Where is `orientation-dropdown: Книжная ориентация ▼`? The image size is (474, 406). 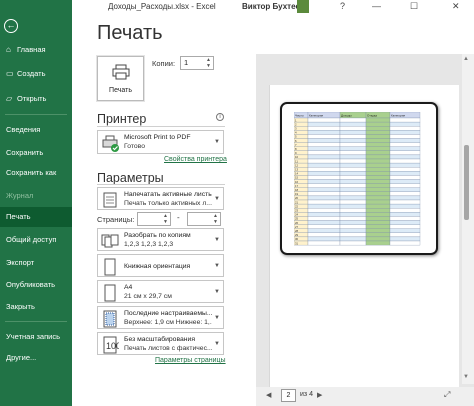 orientation-dropdown: Книжная ориентация ▼ is located at coordinates (160, 265).